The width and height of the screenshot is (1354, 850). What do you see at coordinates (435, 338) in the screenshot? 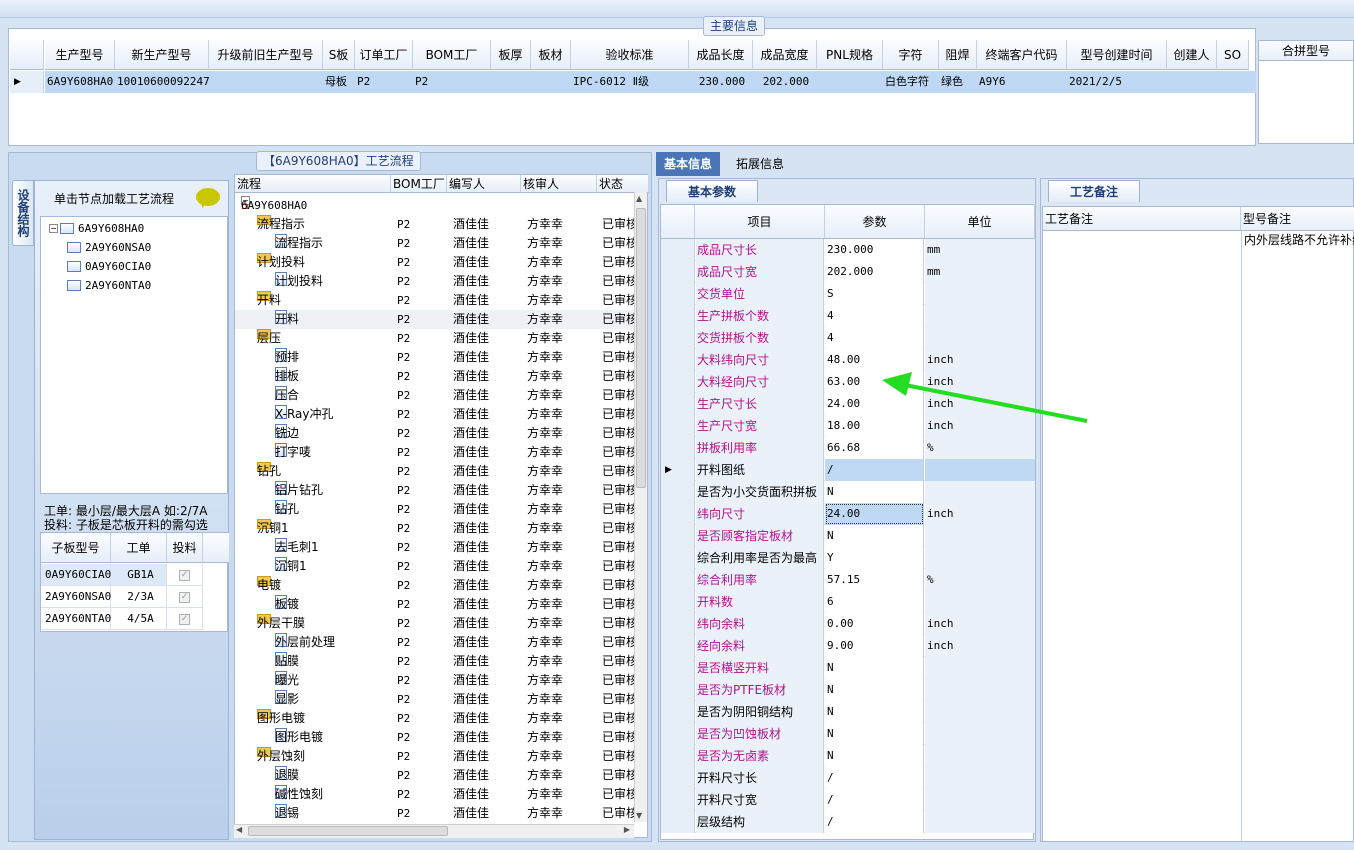
I see `flow-row: −层压P2酒佳佳方幸幸已审核` at bounding box center [435, 338].